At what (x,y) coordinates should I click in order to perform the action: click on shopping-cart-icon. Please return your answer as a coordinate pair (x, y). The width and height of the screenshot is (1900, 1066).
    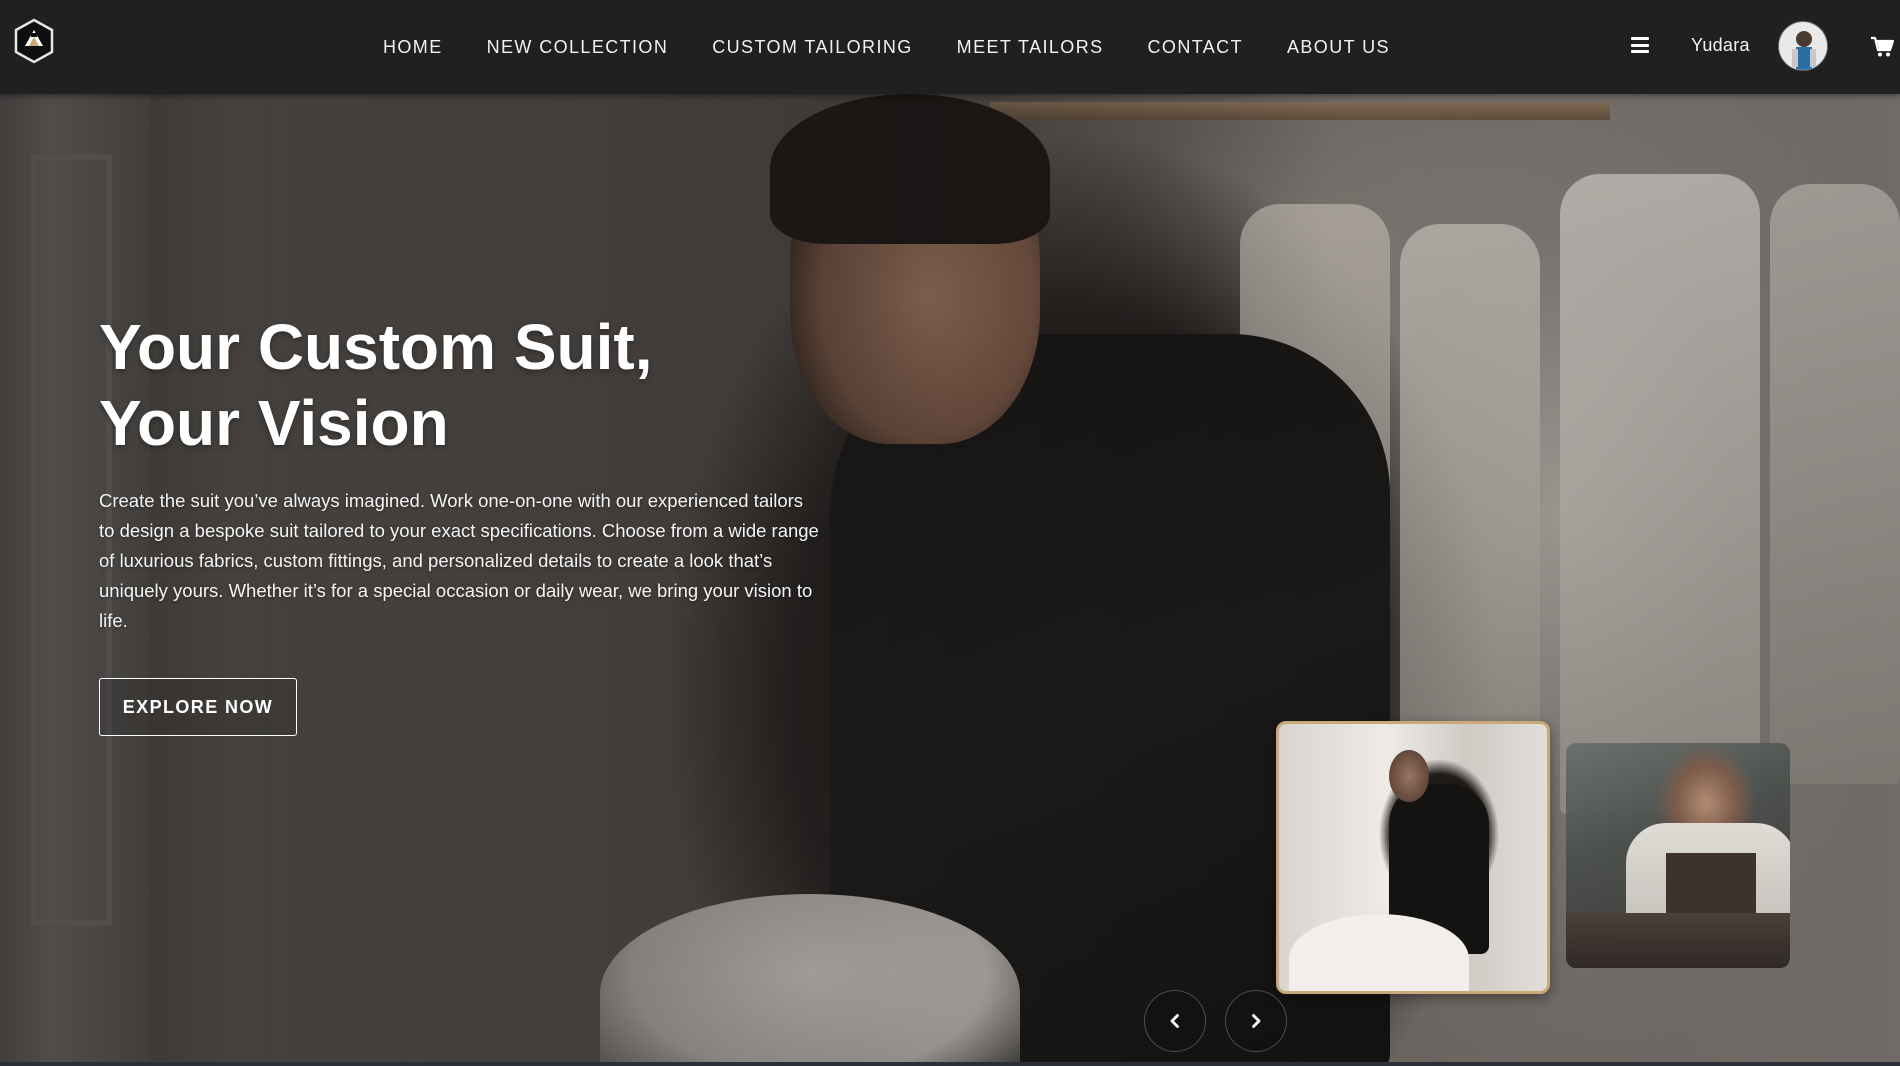
    Looking at the image, I should click on (1882, 47).